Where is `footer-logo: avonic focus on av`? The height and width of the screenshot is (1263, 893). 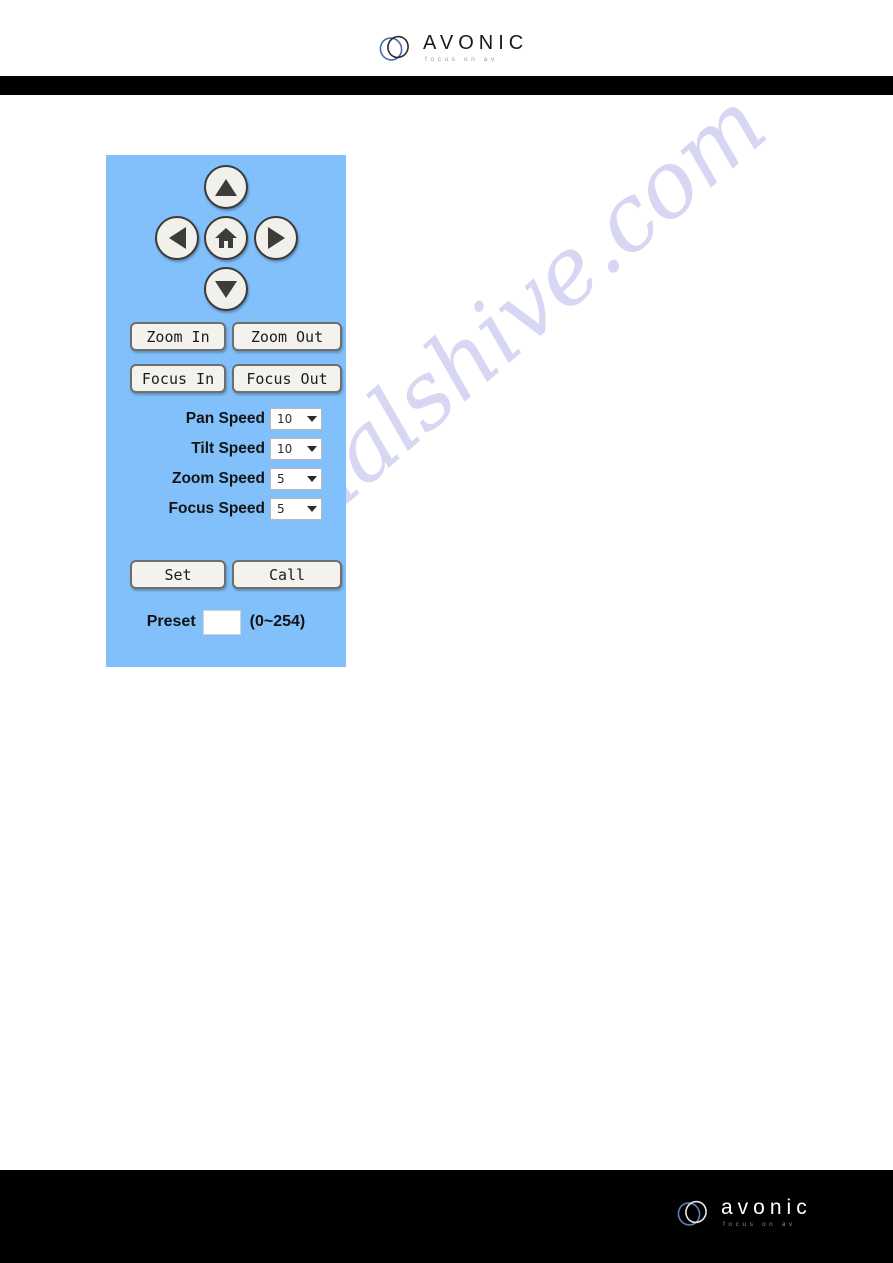 footer-logo: avonic focus on av is located at coordinates (744, 1213).